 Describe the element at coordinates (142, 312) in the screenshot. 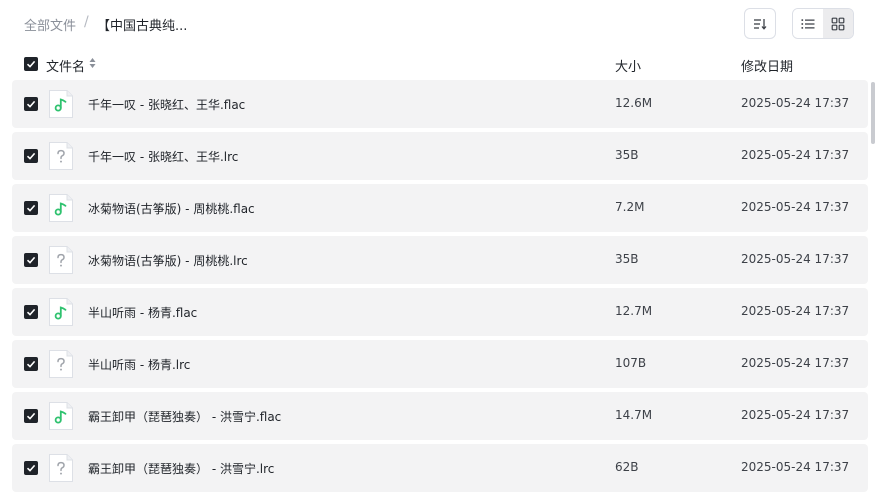

I see `file-name: 半山听雨 - 杨青.flac` at that location.